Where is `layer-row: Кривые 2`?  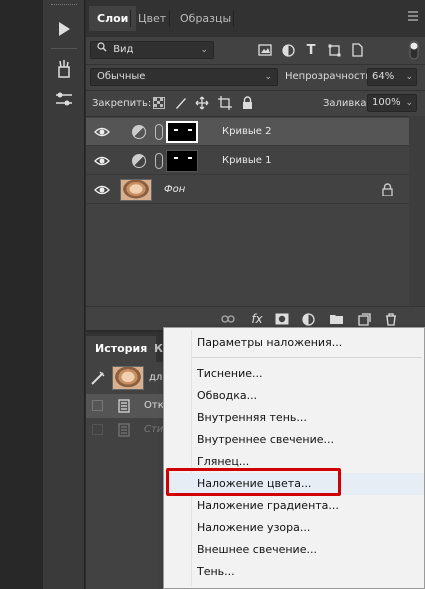
layer-row: Кривые 2 is located at coordinates (247, 132).